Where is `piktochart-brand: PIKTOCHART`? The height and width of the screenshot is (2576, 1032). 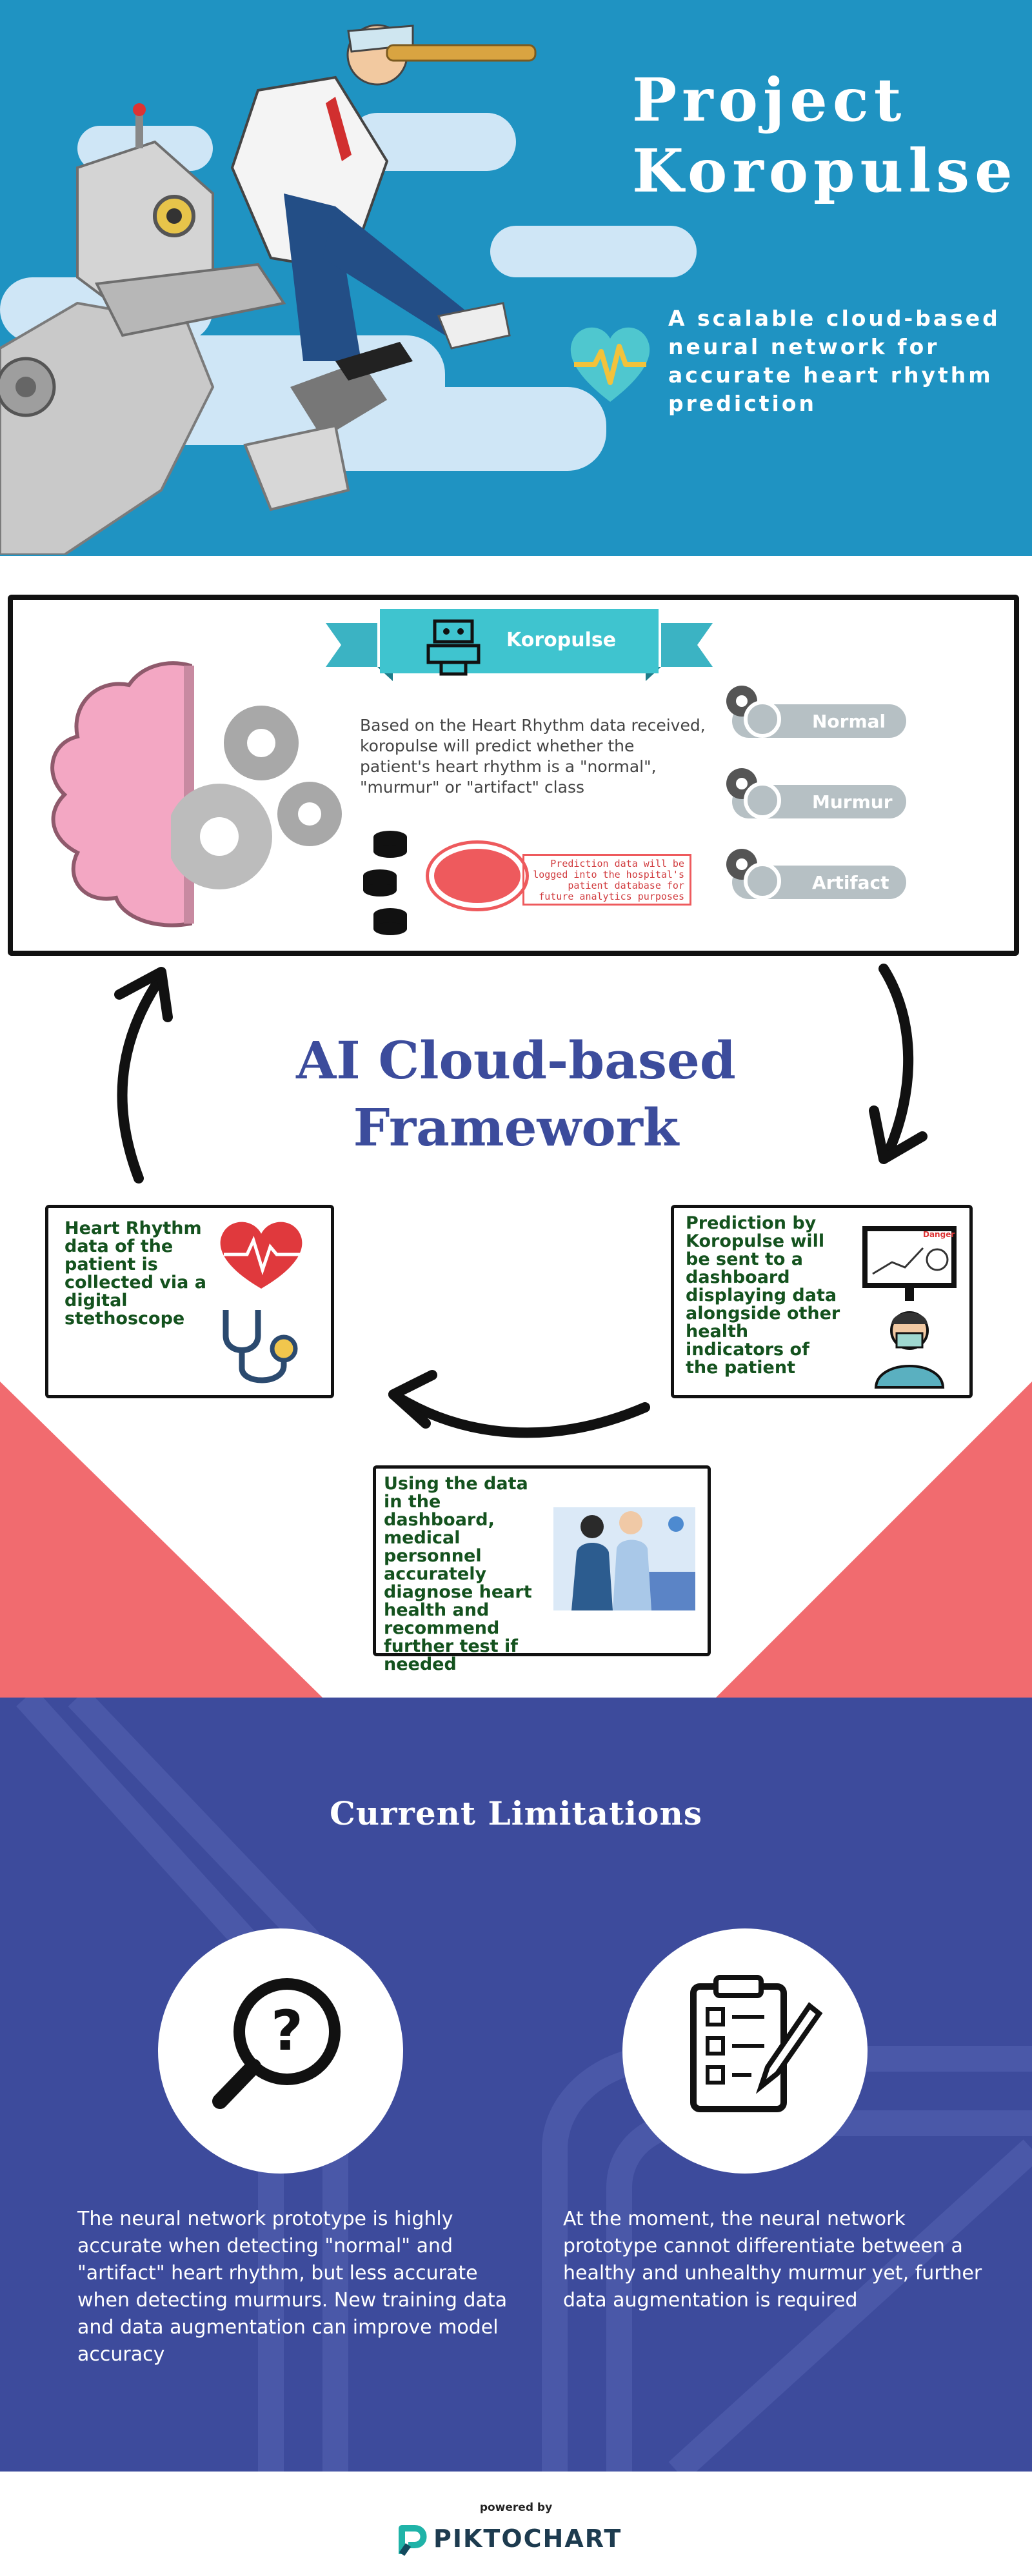
piktochart-brand: PIKTOCHART is located at coordinates (527, 2538).